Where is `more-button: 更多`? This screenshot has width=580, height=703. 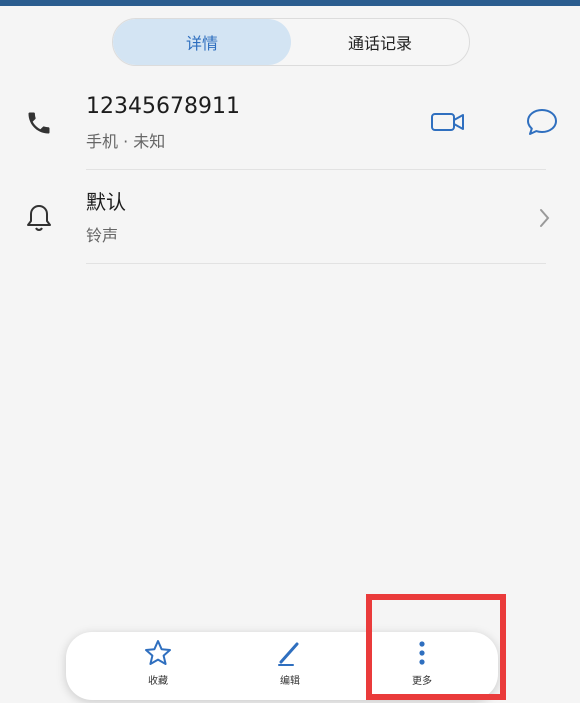 more-button: 更多 is located at coordinates (422, 666).